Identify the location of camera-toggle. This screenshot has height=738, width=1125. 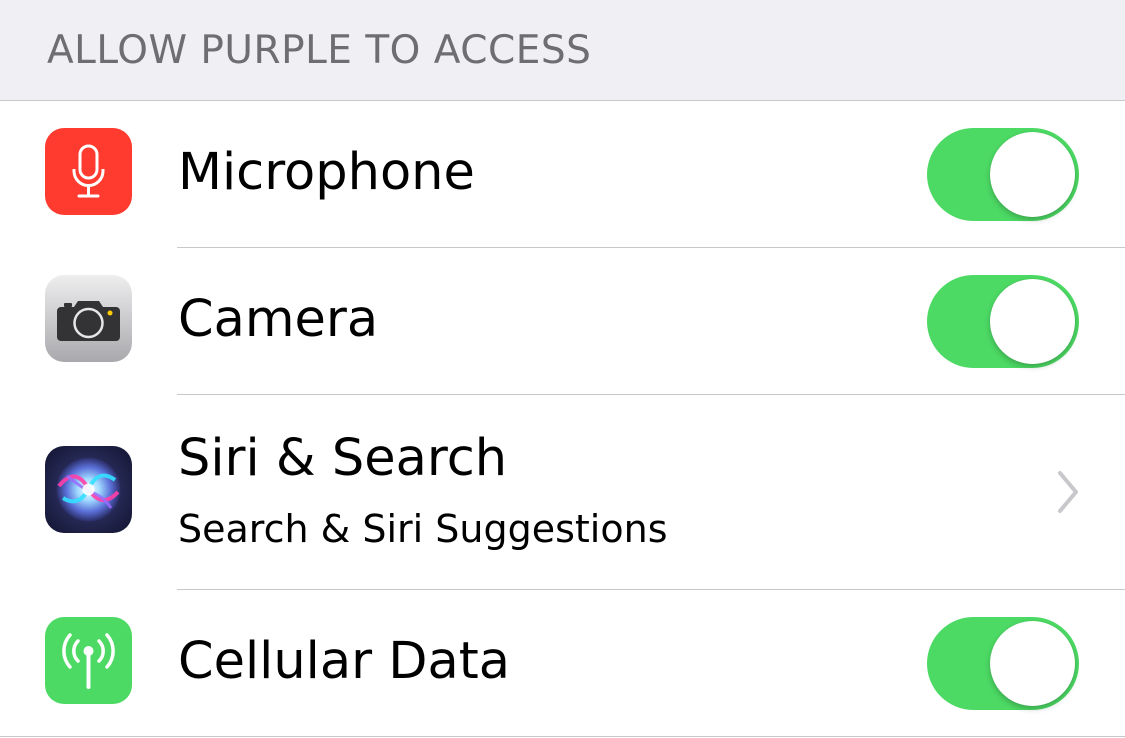
(1003, 321).